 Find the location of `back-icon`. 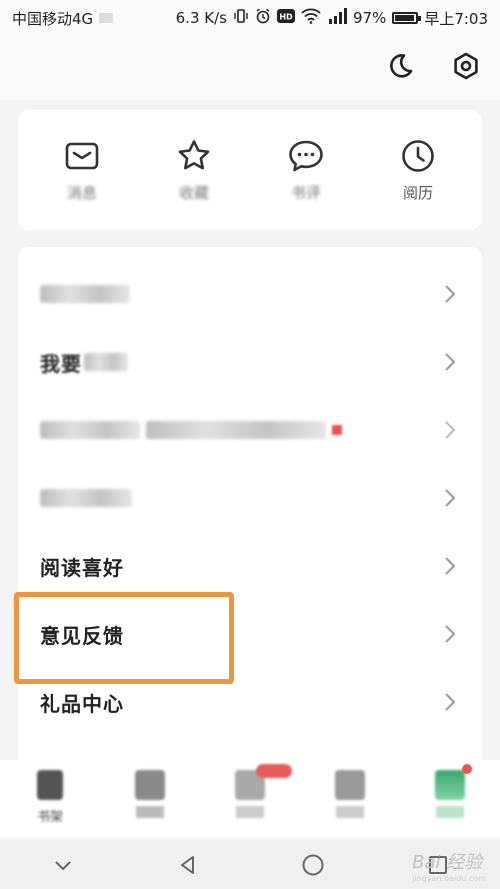

back-icon is located at coordinates (187, 864).